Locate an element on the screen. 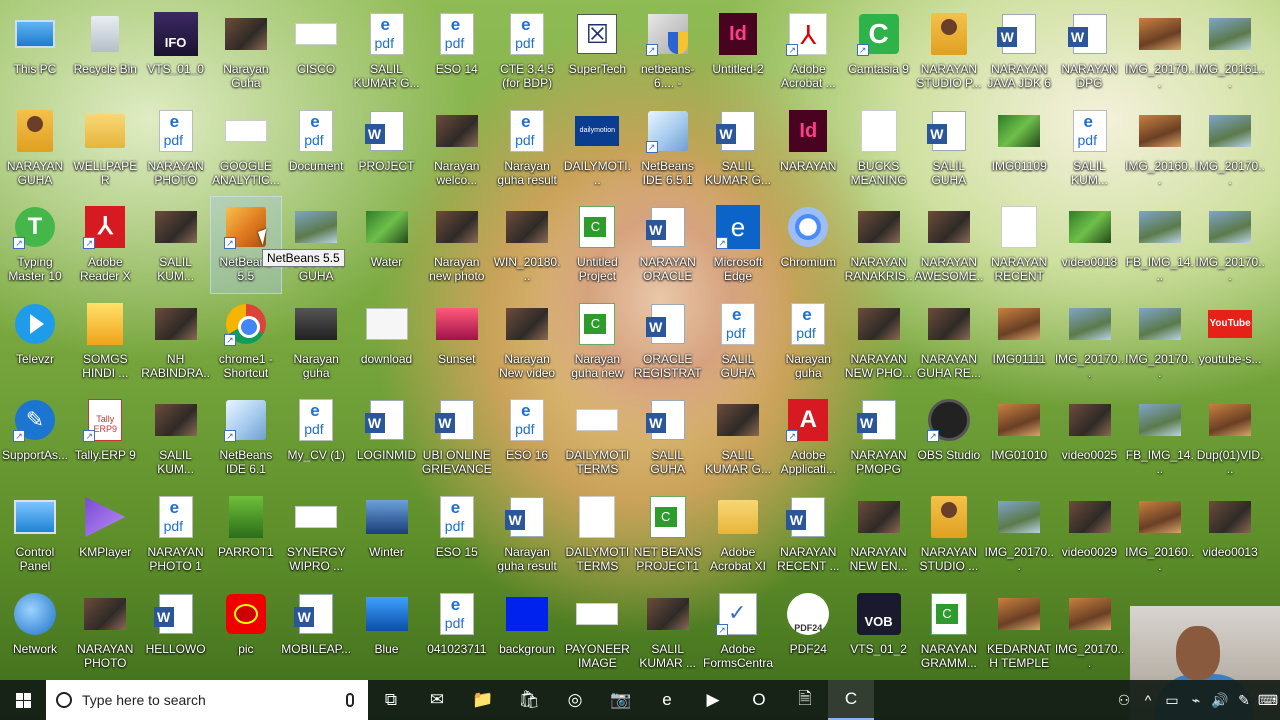 The image size is (1280, 720). desktop-icon: ESO 14 is located at coordinates (457, 52).